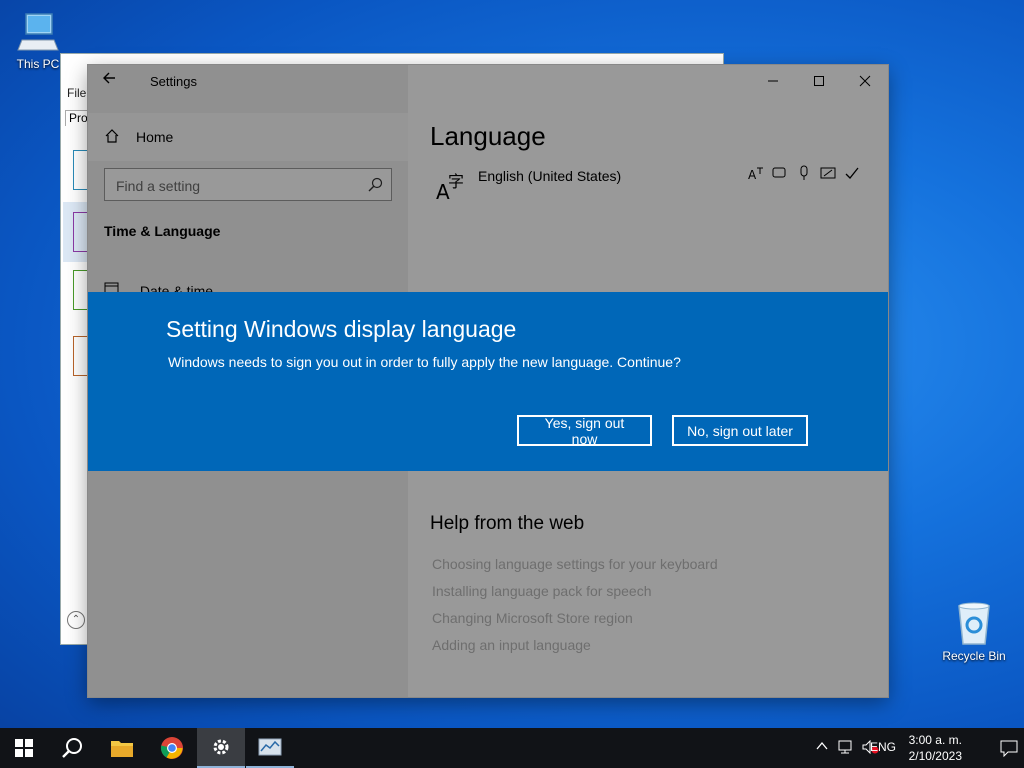  I want to click on help-link: Changing Microsoft Store region, so click(532, 618).